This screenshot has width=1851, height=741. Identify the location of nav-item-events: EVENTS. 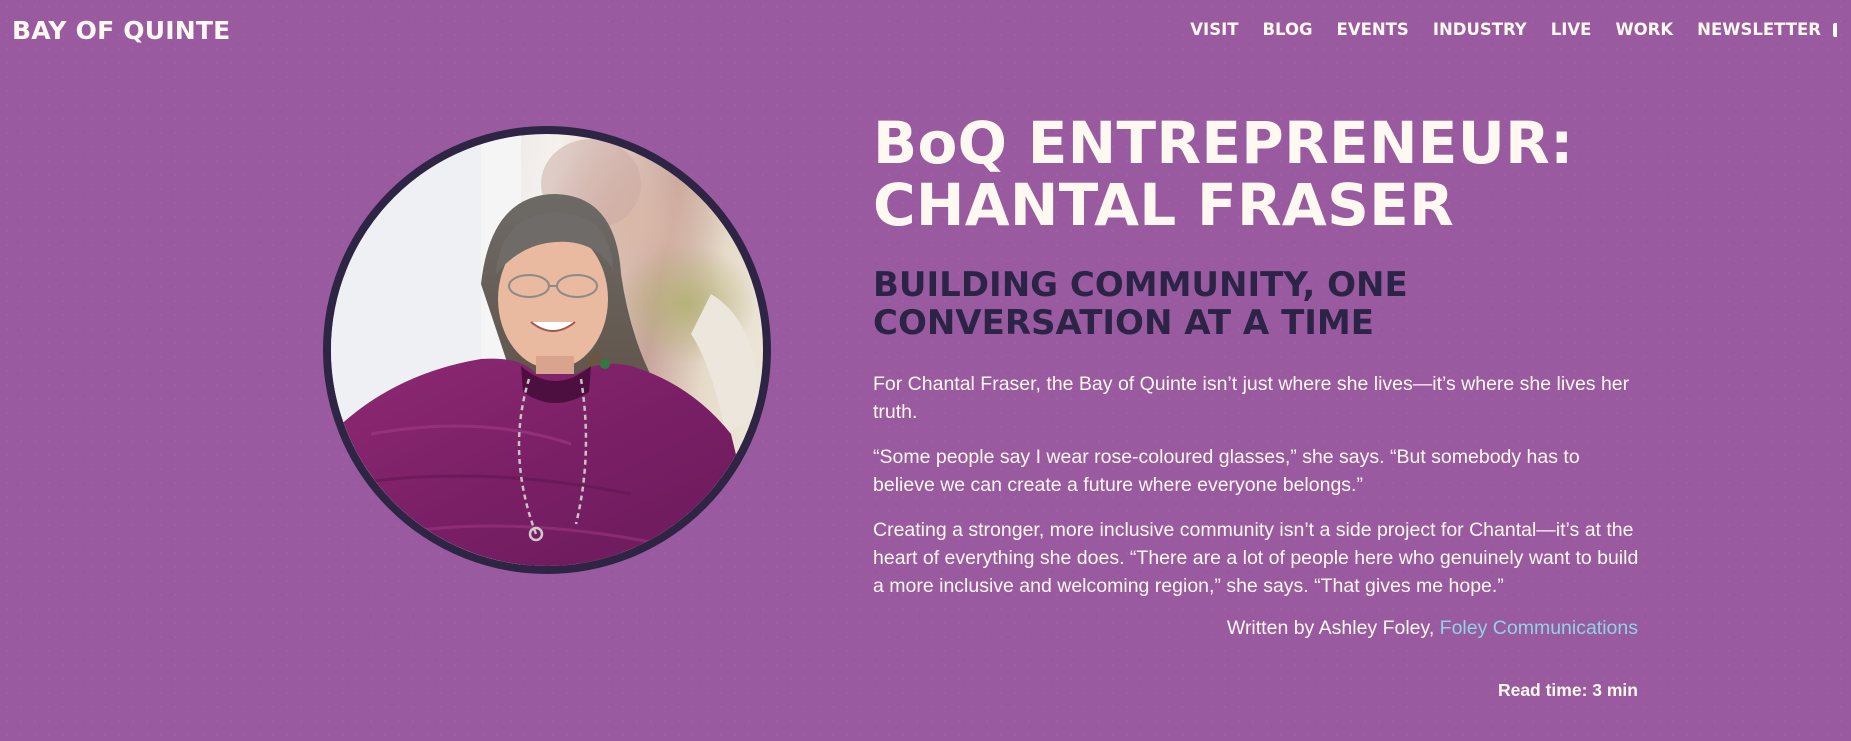
(1373, 29).